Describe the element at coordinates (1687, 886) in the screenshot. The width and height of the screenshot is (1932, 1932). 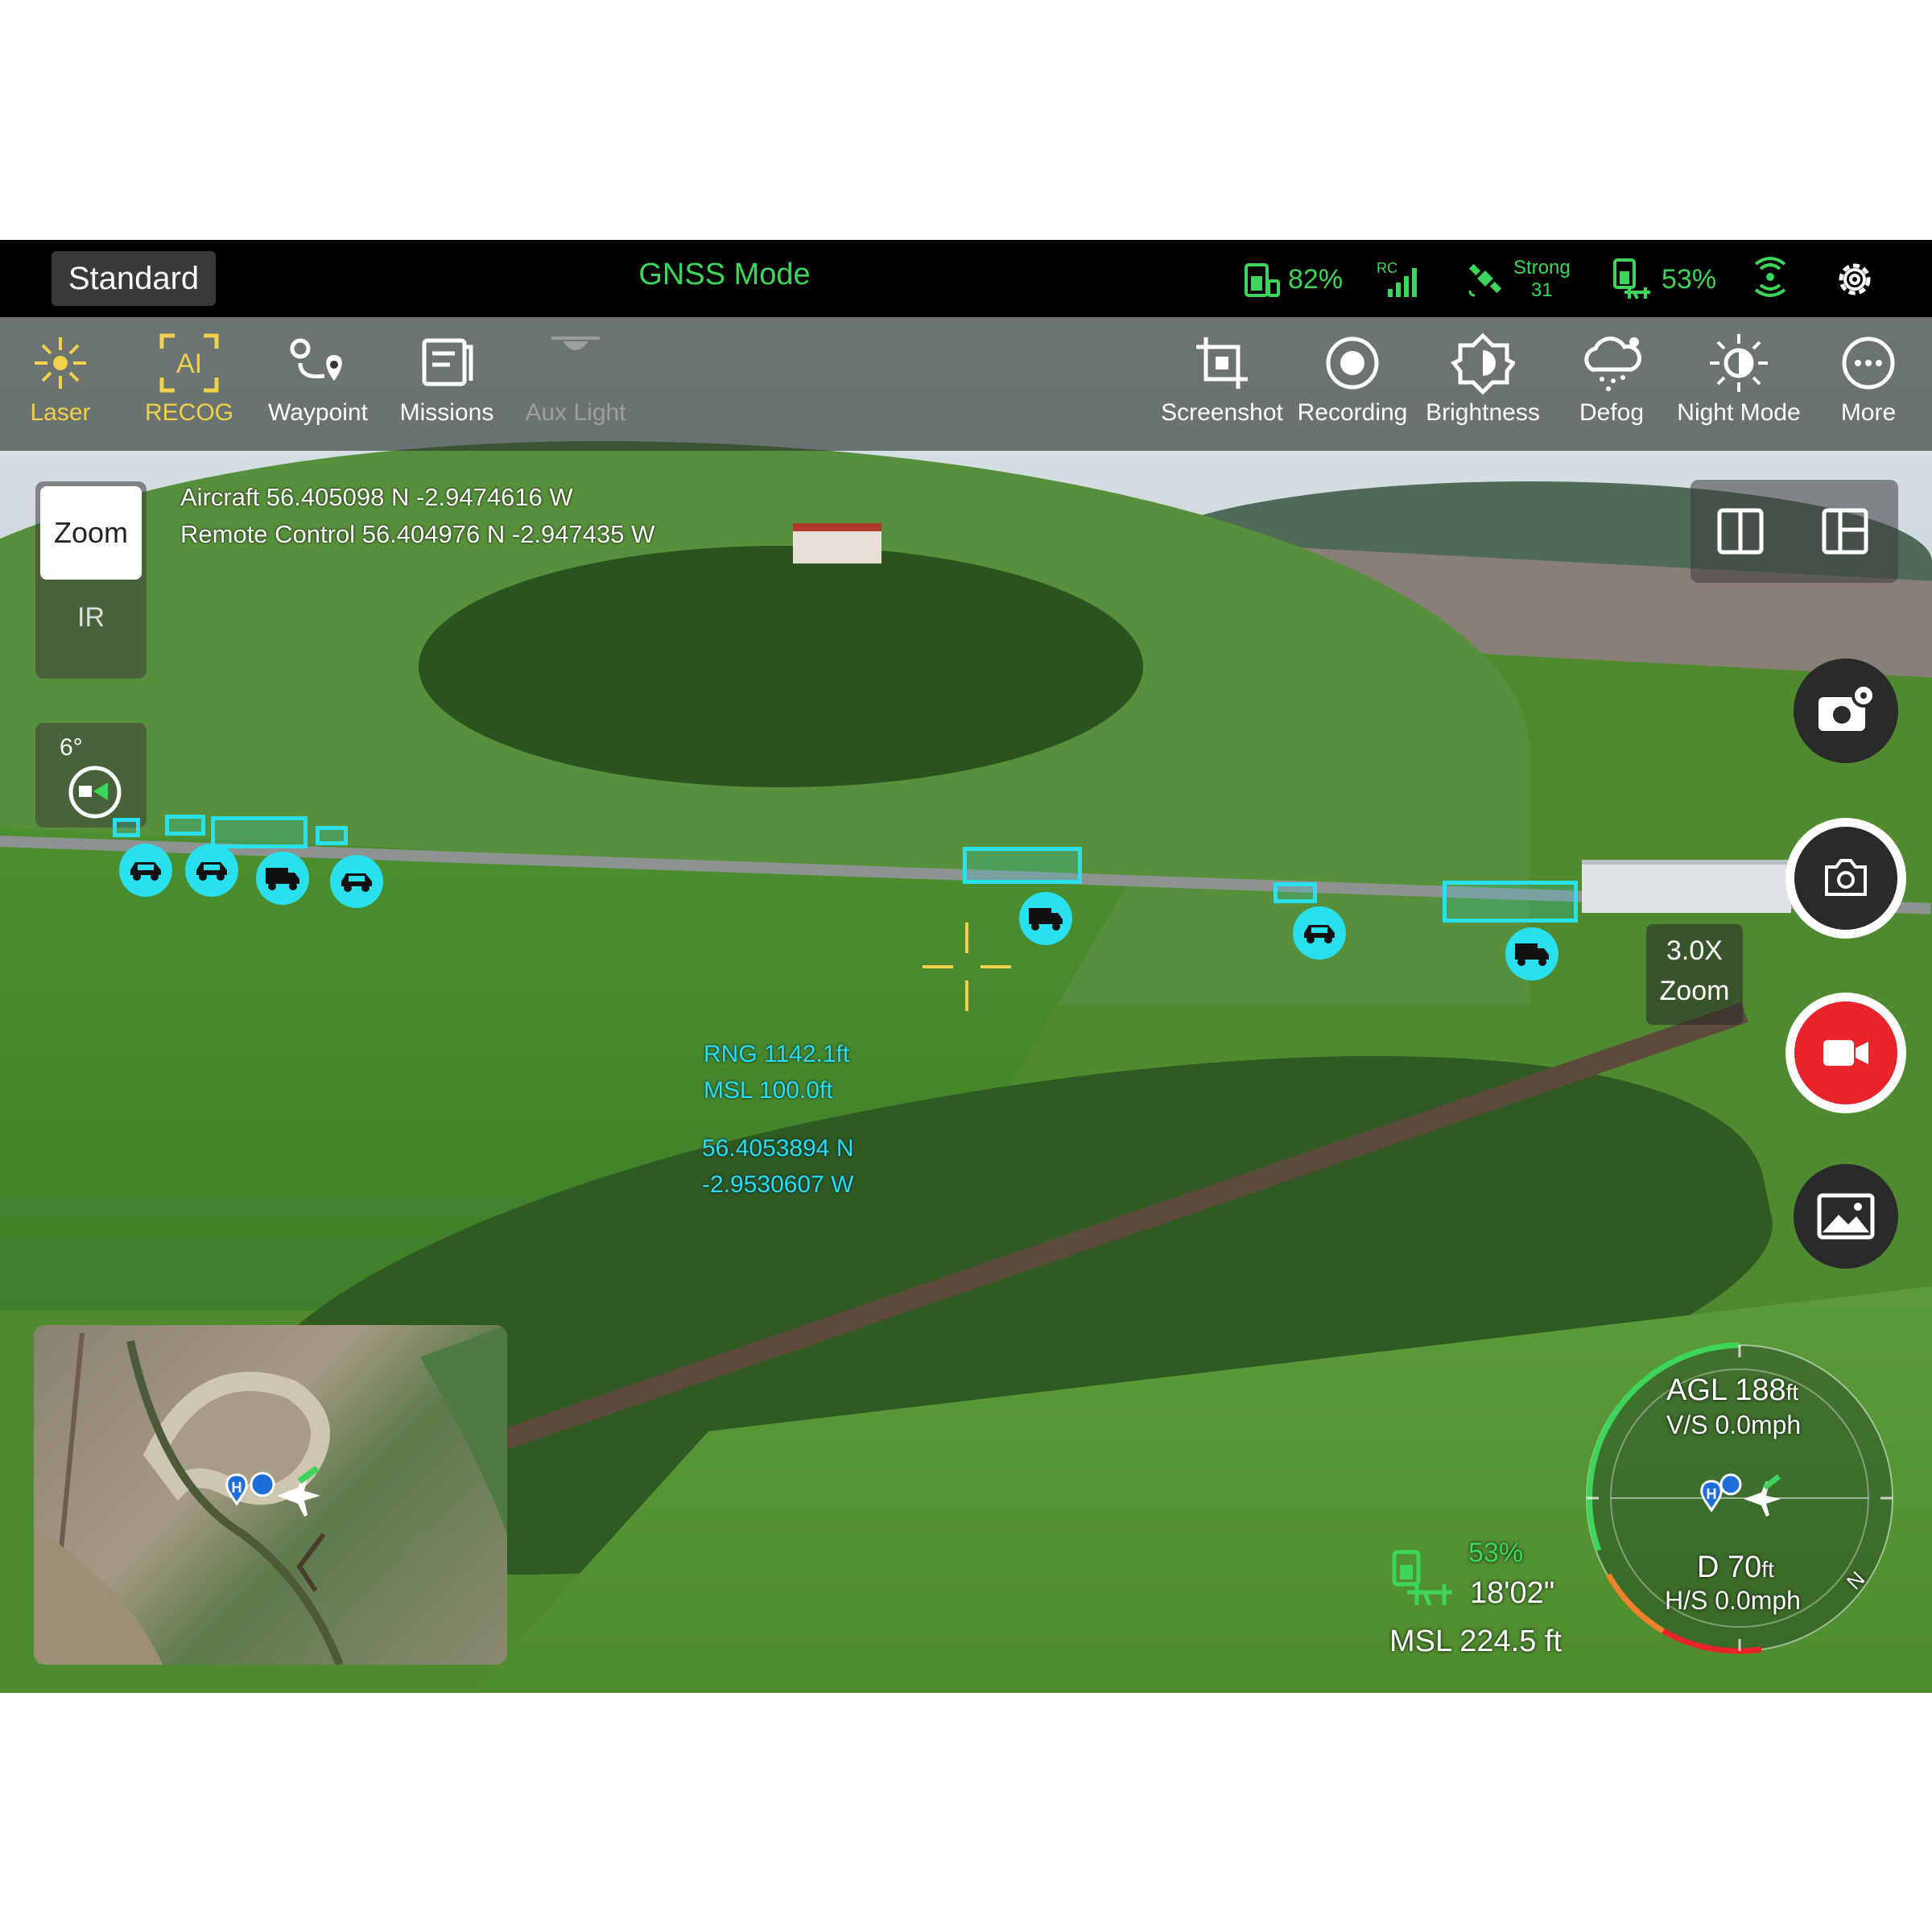
I see `warehouse` at that location.